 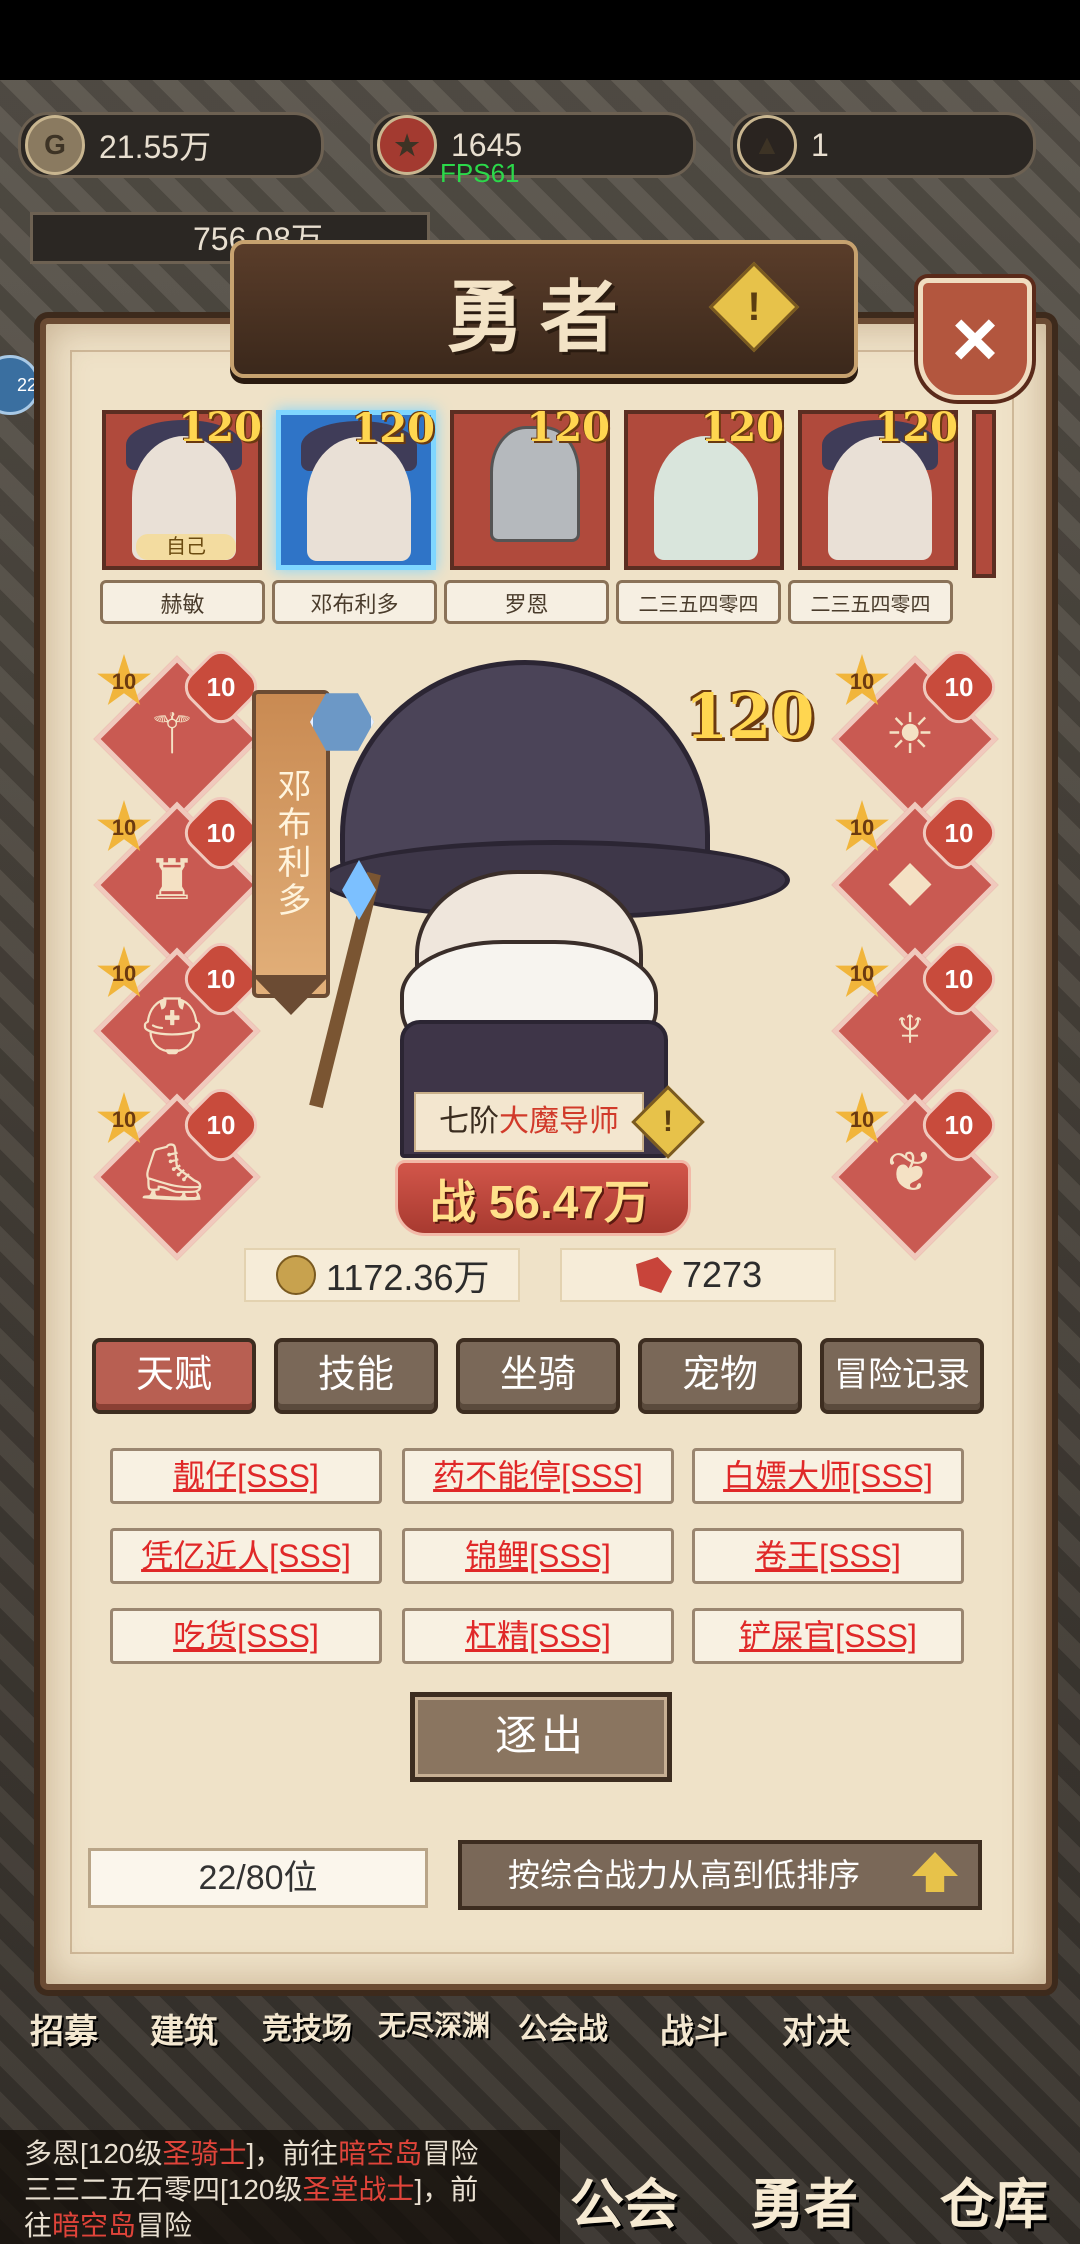 What do you see at coordinates (910, 1026) in the screenshot?
I see `cape-icon: ♆` at bounding box center [910, 1026].